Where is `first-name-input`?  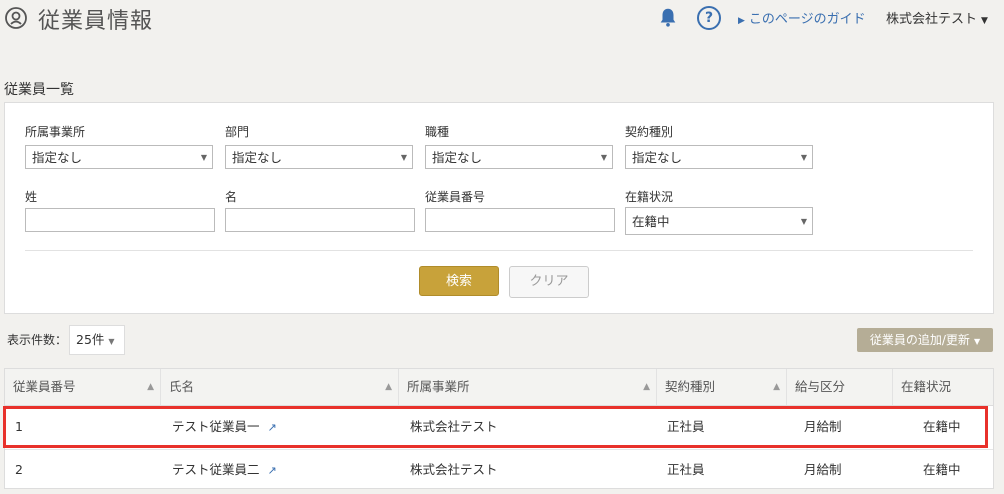
first-name-input is located at coordinates (320, 220).